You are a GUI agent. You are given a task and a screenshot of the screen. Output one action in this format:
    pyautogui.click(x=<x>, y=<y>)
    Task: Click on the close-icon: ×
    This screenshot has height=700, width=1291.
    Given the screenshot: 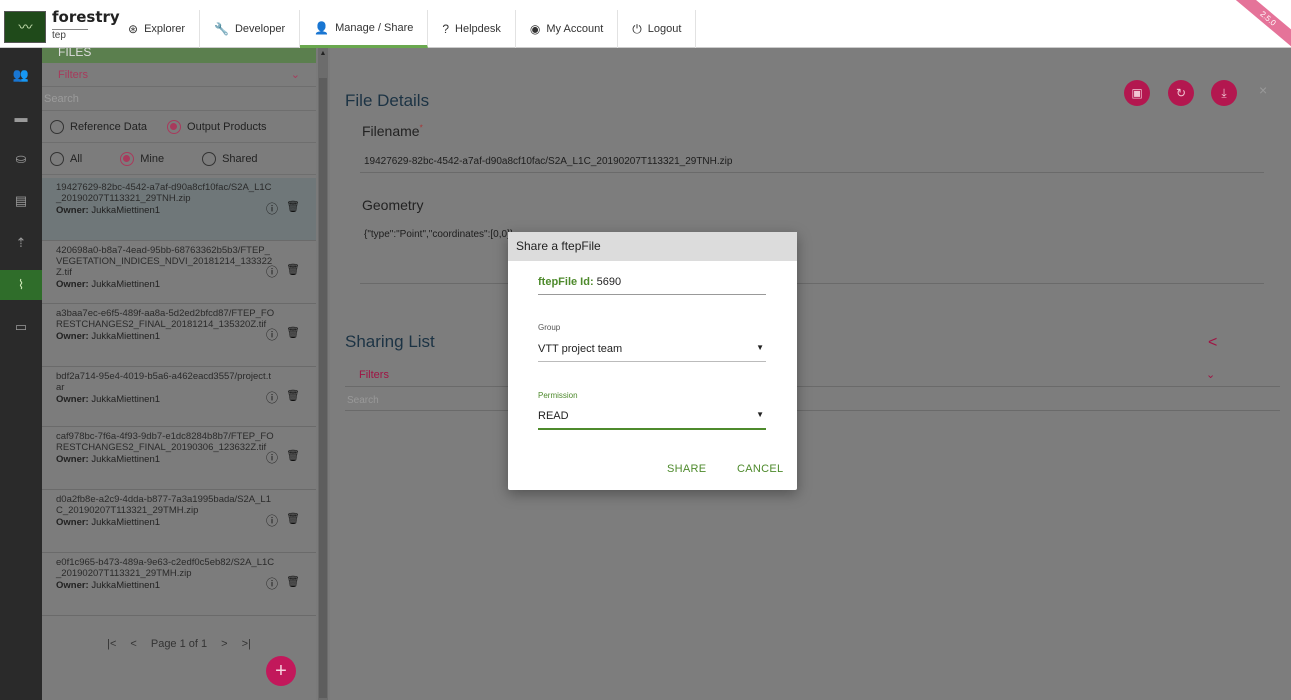 What is the action you would take?
    pyautogui.click(x=1263, y=90)
    